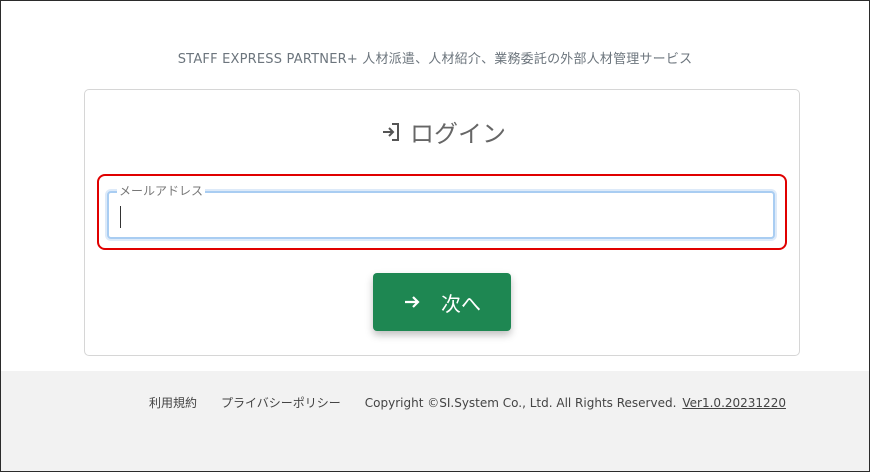  What do you see at coordinates (440, 215) in the screenshot?
I see `email-input` at bounding box center [440, 215].